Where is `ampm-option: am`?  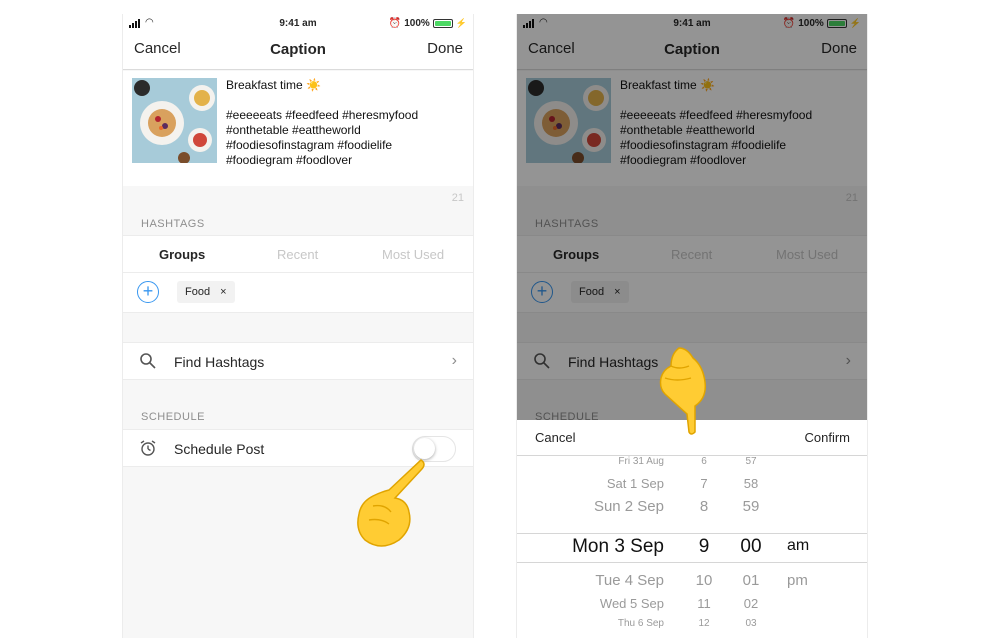
ampm-option: am is located at coordinates (798, 546).